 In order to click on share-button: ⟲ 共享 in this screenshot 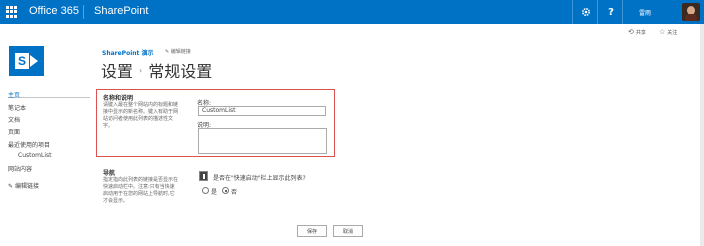, I will do `click(637, 32)`.